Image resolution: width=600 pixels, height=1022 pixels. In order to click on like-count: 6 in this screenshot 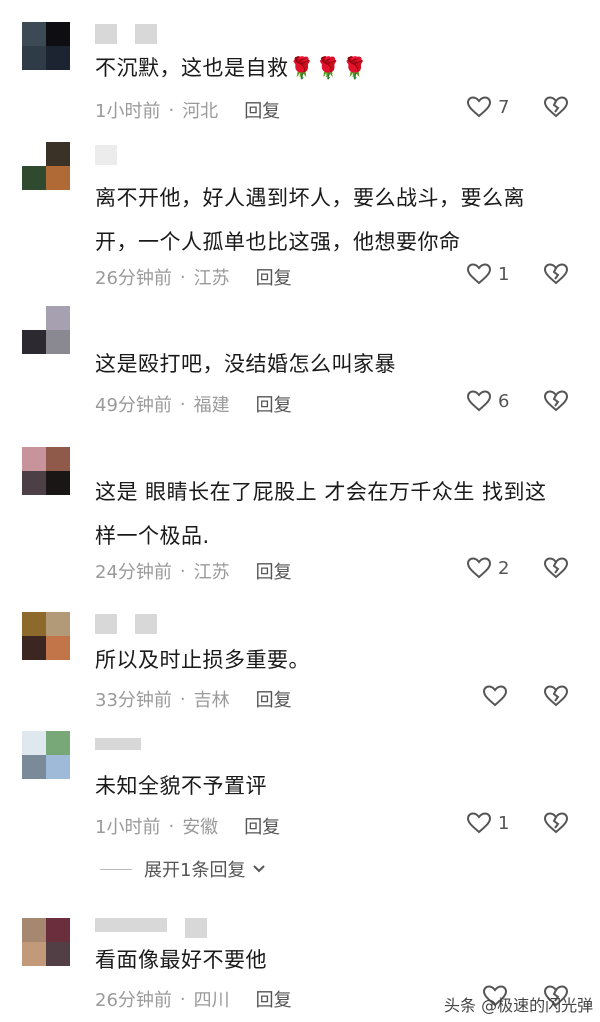, I will do `click(504, 401)`.